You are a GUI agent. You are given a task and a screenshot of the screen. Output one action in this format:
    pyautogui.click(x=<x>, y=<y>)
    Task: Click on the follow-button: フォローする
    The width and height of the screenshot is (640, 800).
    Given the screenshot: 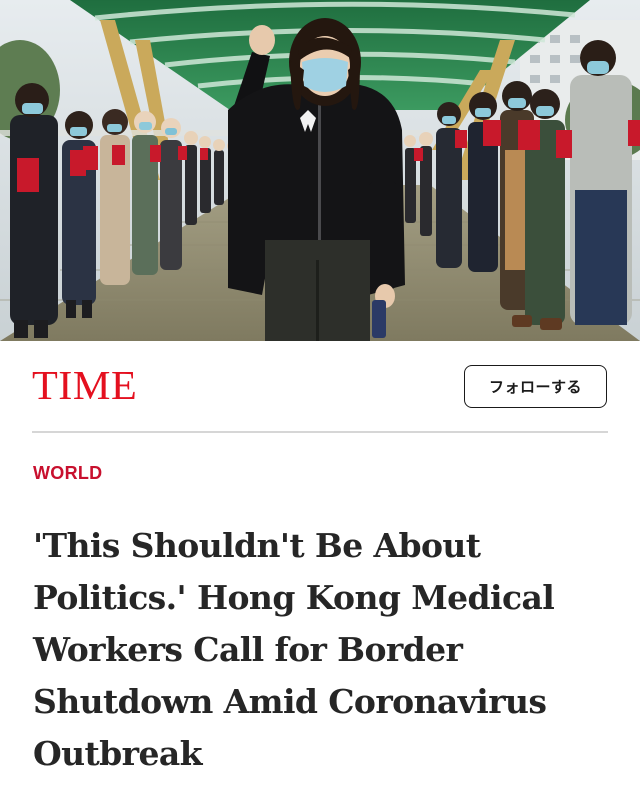 What is the action you would take?
    pyautogui.click(x=535, y=386)
    